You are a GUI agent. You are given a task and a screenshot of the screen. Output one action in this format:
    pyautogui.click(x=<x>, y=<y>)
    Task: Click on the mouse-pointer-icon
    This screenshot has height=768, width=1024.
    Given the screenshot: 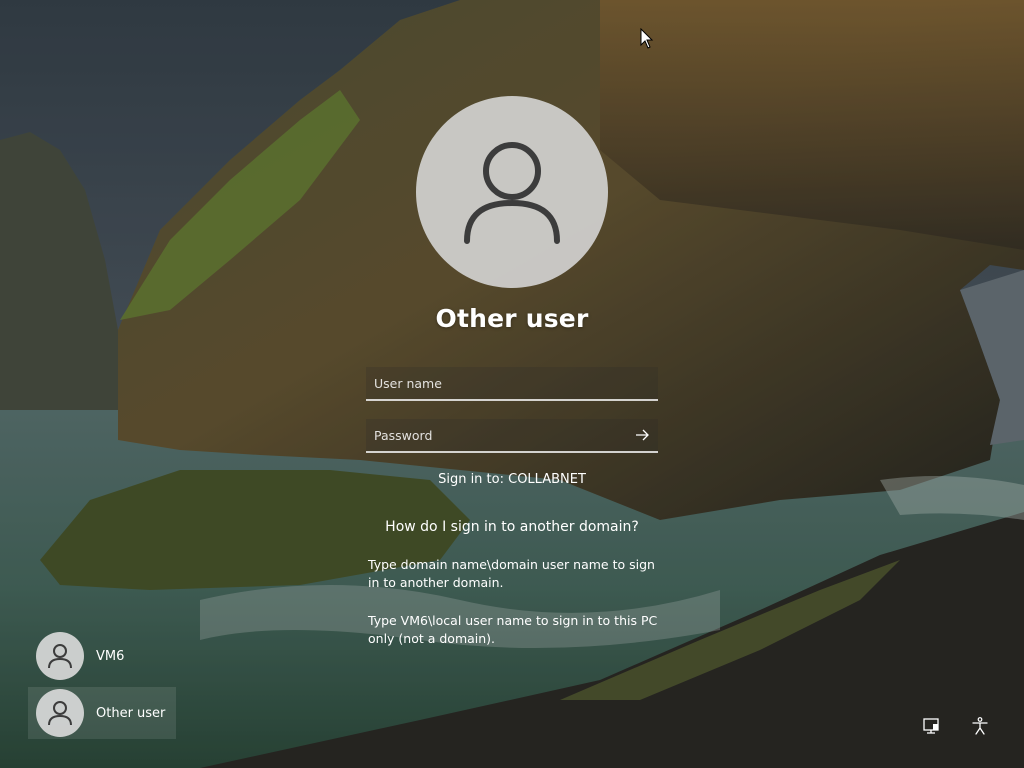 What is the action you would take?
    pyautogui.click(x=647, y=38)
    